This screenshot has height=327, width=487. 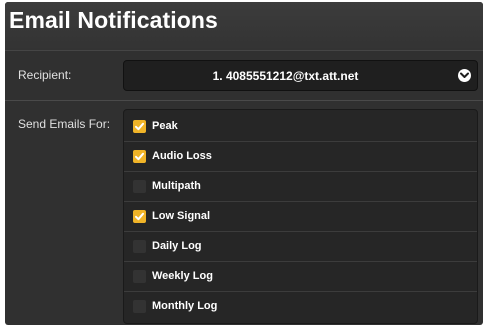 I want to click on checkbox-daily-log, so click(x=139, y=246).